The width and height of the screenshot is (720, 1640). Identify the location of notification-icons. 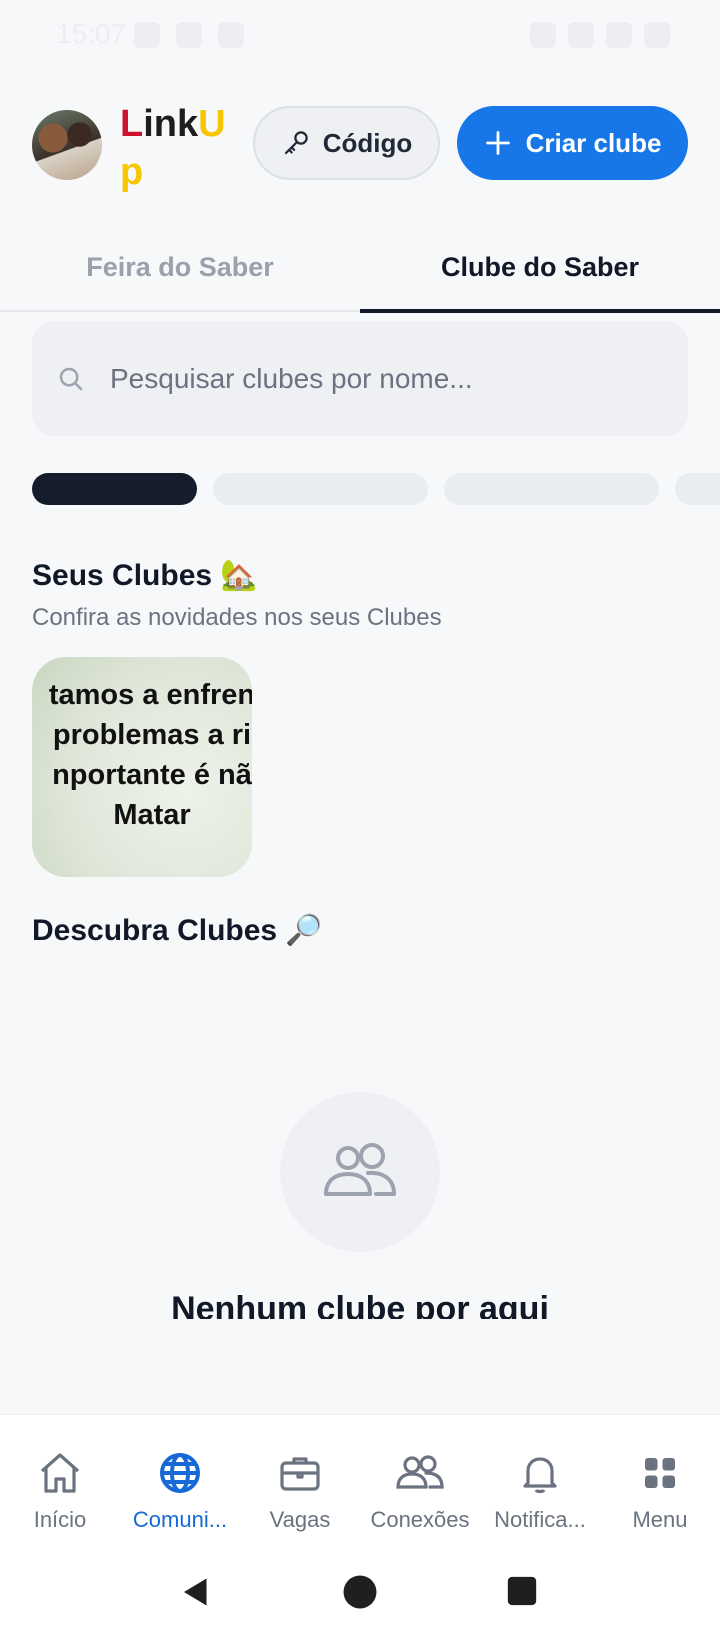
(189, 35).